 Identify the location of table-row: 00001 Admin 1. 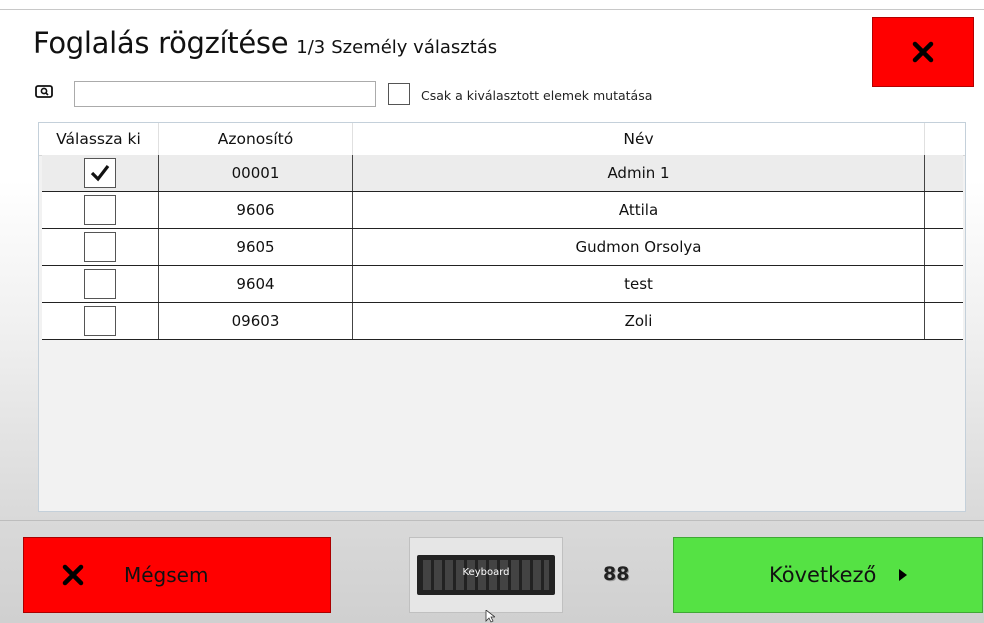
(502, 173).